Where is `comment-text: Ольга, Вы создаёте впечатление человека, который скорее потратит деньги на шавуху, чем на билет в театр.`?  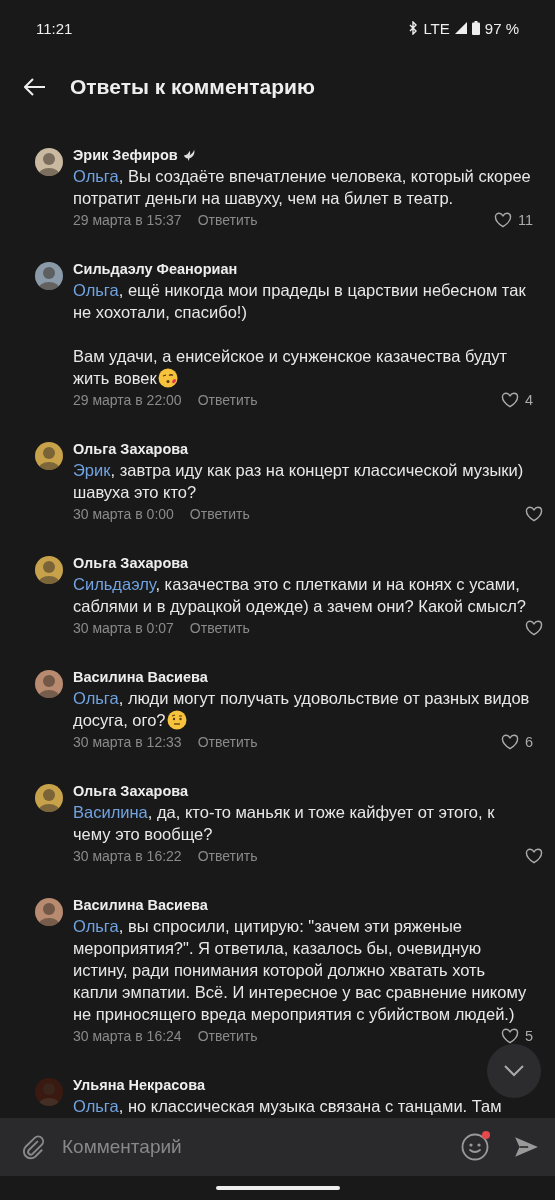
comment-text: Ольга, Вы создаёте впечатление человека, который скорее потратит деньги на шавуху, чем на билет в театр. is located at coordinates (302, 187).